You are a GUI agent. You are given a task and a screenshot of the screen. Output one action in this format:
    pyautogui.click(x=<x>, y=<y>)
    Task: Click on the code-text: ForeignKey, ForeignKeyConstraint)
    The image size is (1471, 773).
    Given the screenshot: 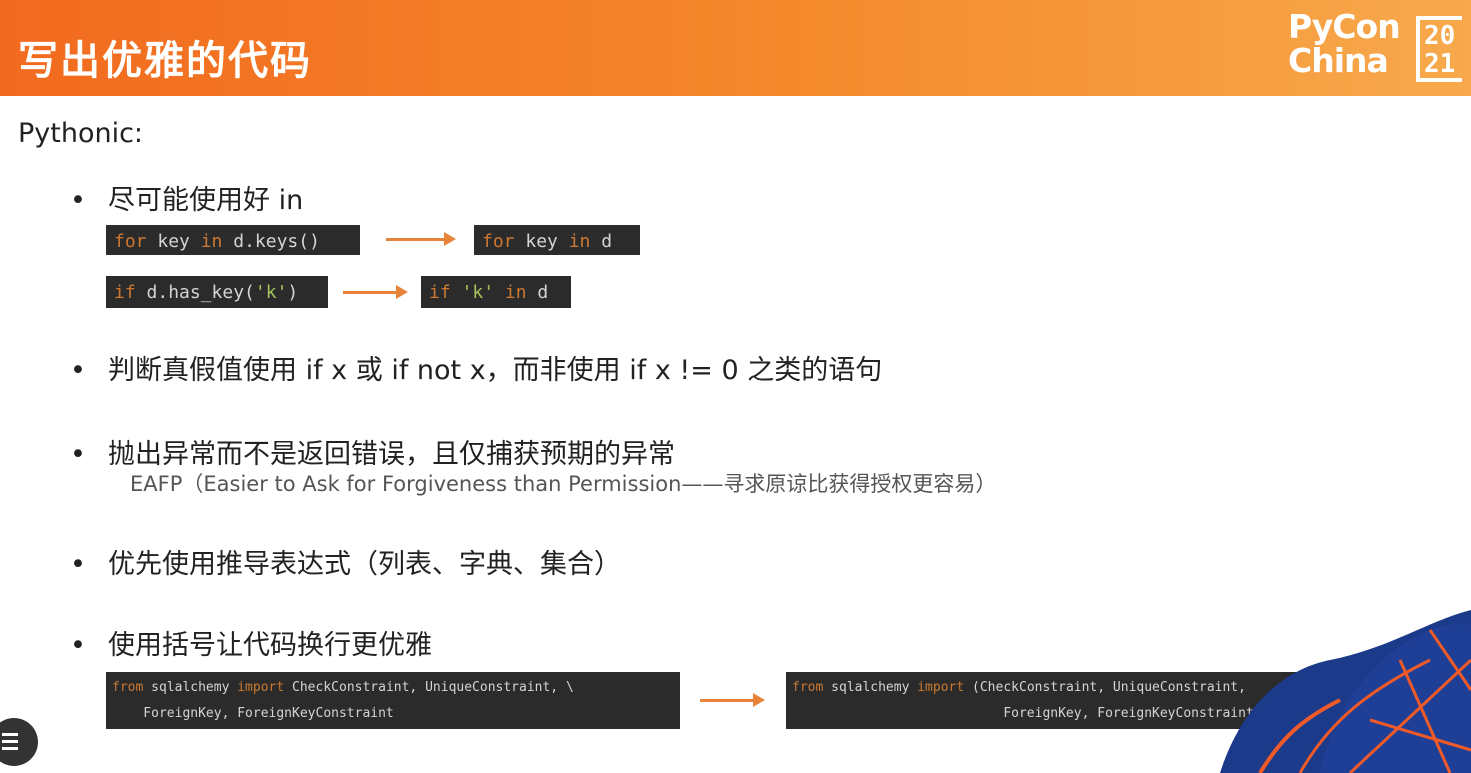 What is the action you would take?
    pyautogui.click(x=1027, y=713)
    